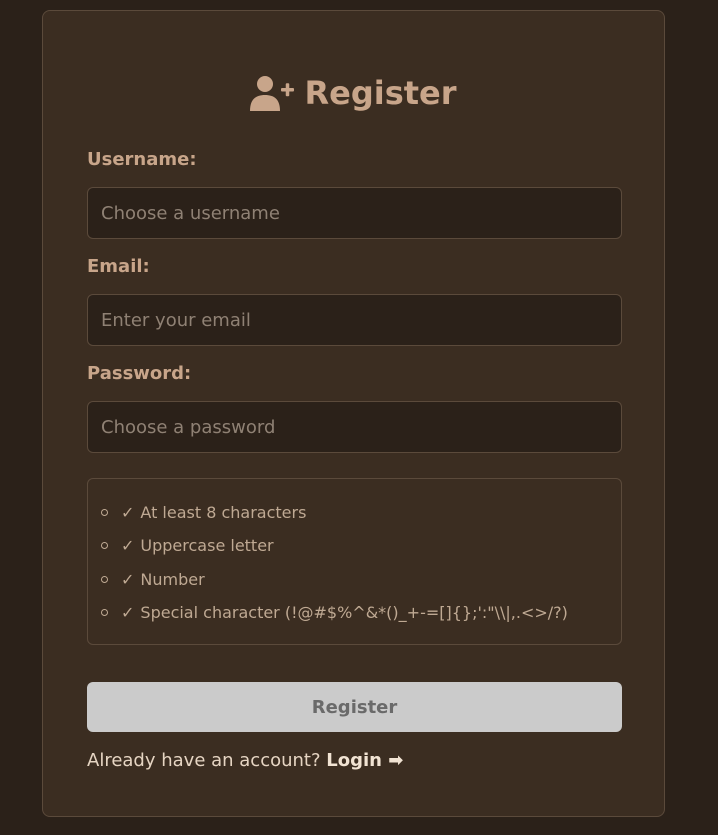  What do you see at coordinates (396, 760) in the screenshot?
I see `arrow-right-icon: ➡` at bounding box center [396, 760].